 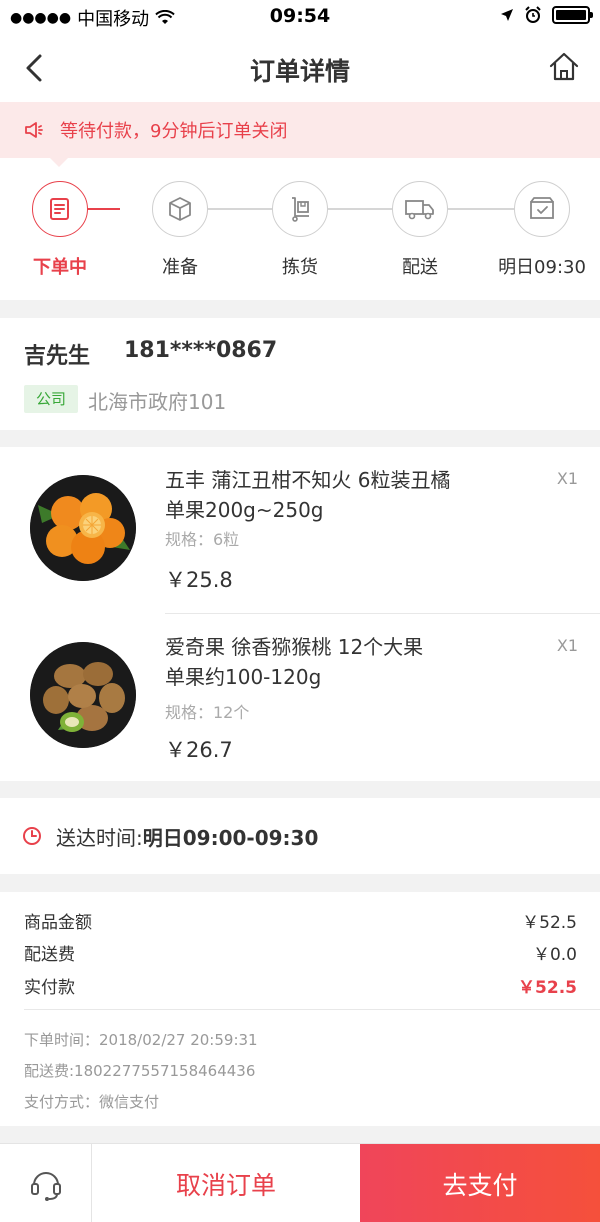 I want to click on product-price: ￥26.7, so click(x=199, y=750).